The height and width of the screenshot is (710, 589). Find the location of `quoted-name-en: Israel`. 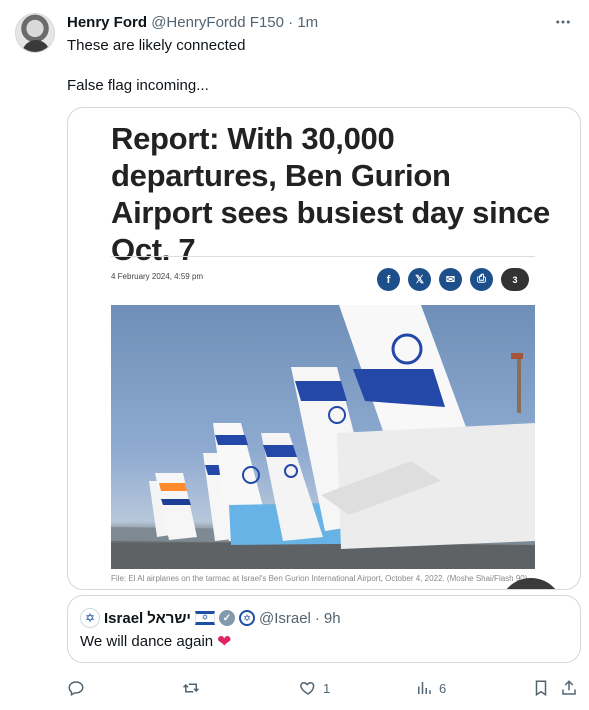

quoted-name-en: Israel is located at coordinates (123, 618).